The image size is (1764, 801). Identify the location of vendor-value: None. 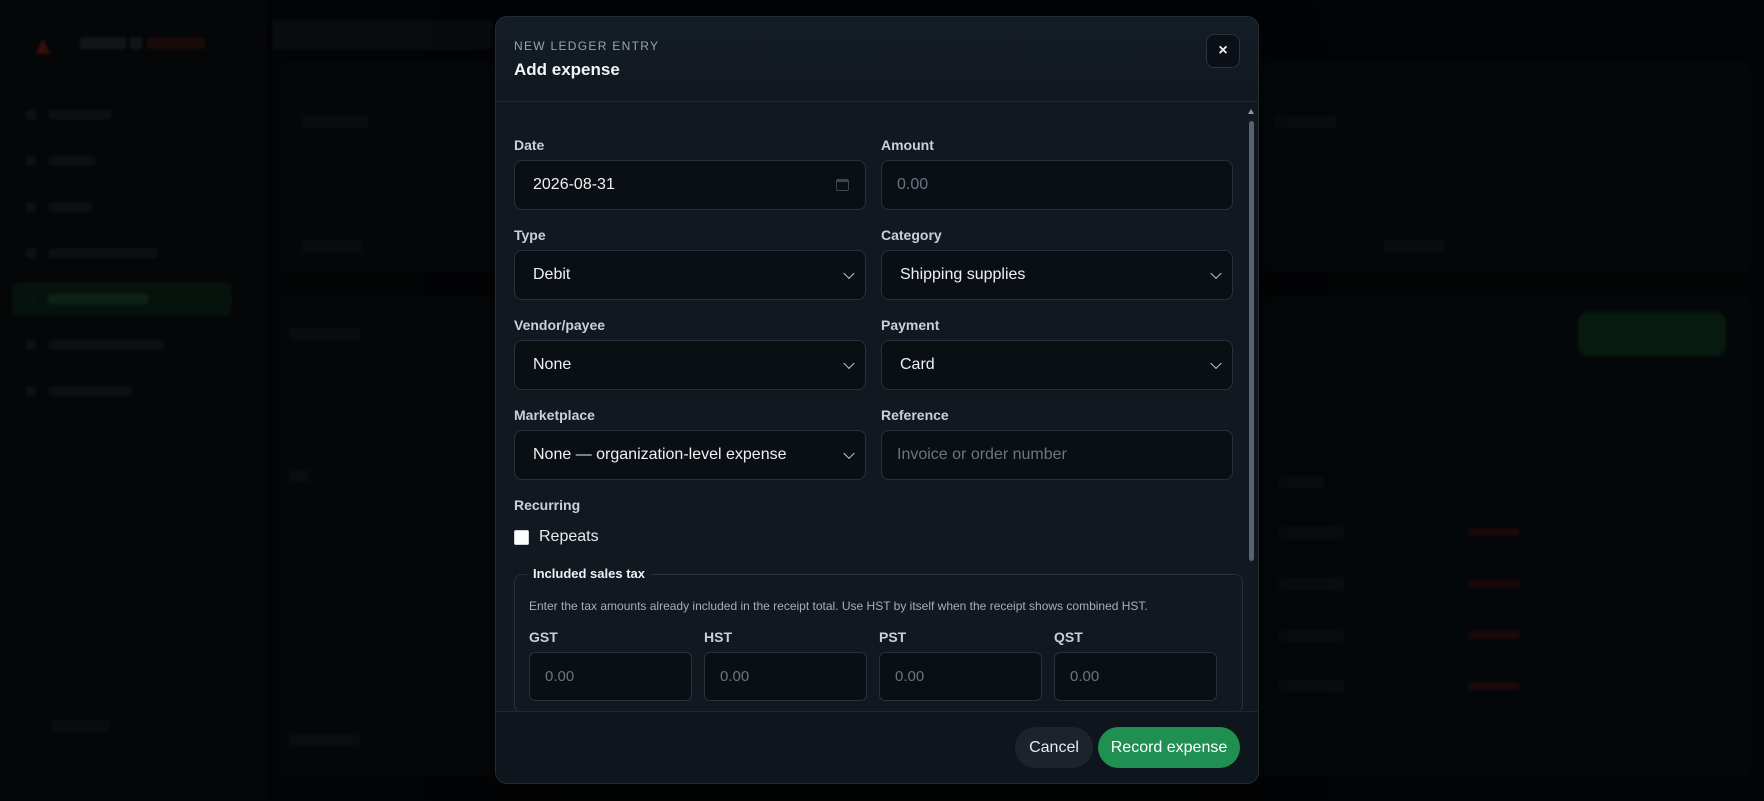
(552, 364).